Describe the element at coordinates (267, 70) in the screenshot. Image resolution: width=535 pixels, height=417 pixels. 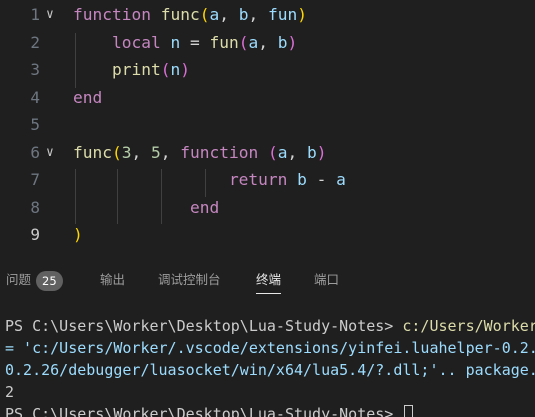
I see `code-line-3: 3 print(n)` at that location.